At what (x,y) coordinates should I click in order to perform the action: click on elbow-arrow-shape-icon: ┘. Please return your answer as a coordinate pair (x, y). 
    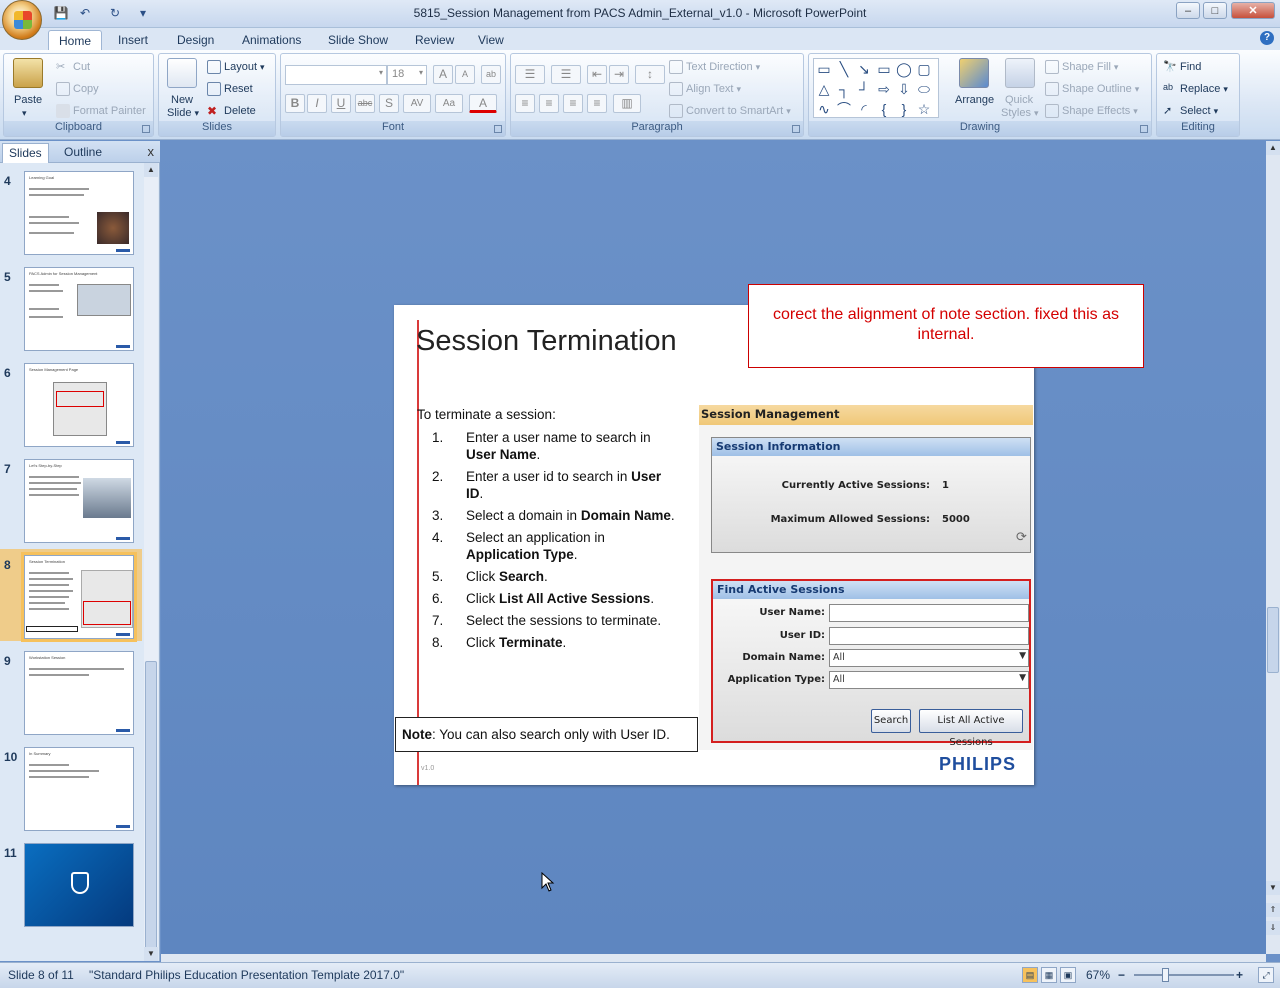
    Looking at the image, I should click on (864, 89).